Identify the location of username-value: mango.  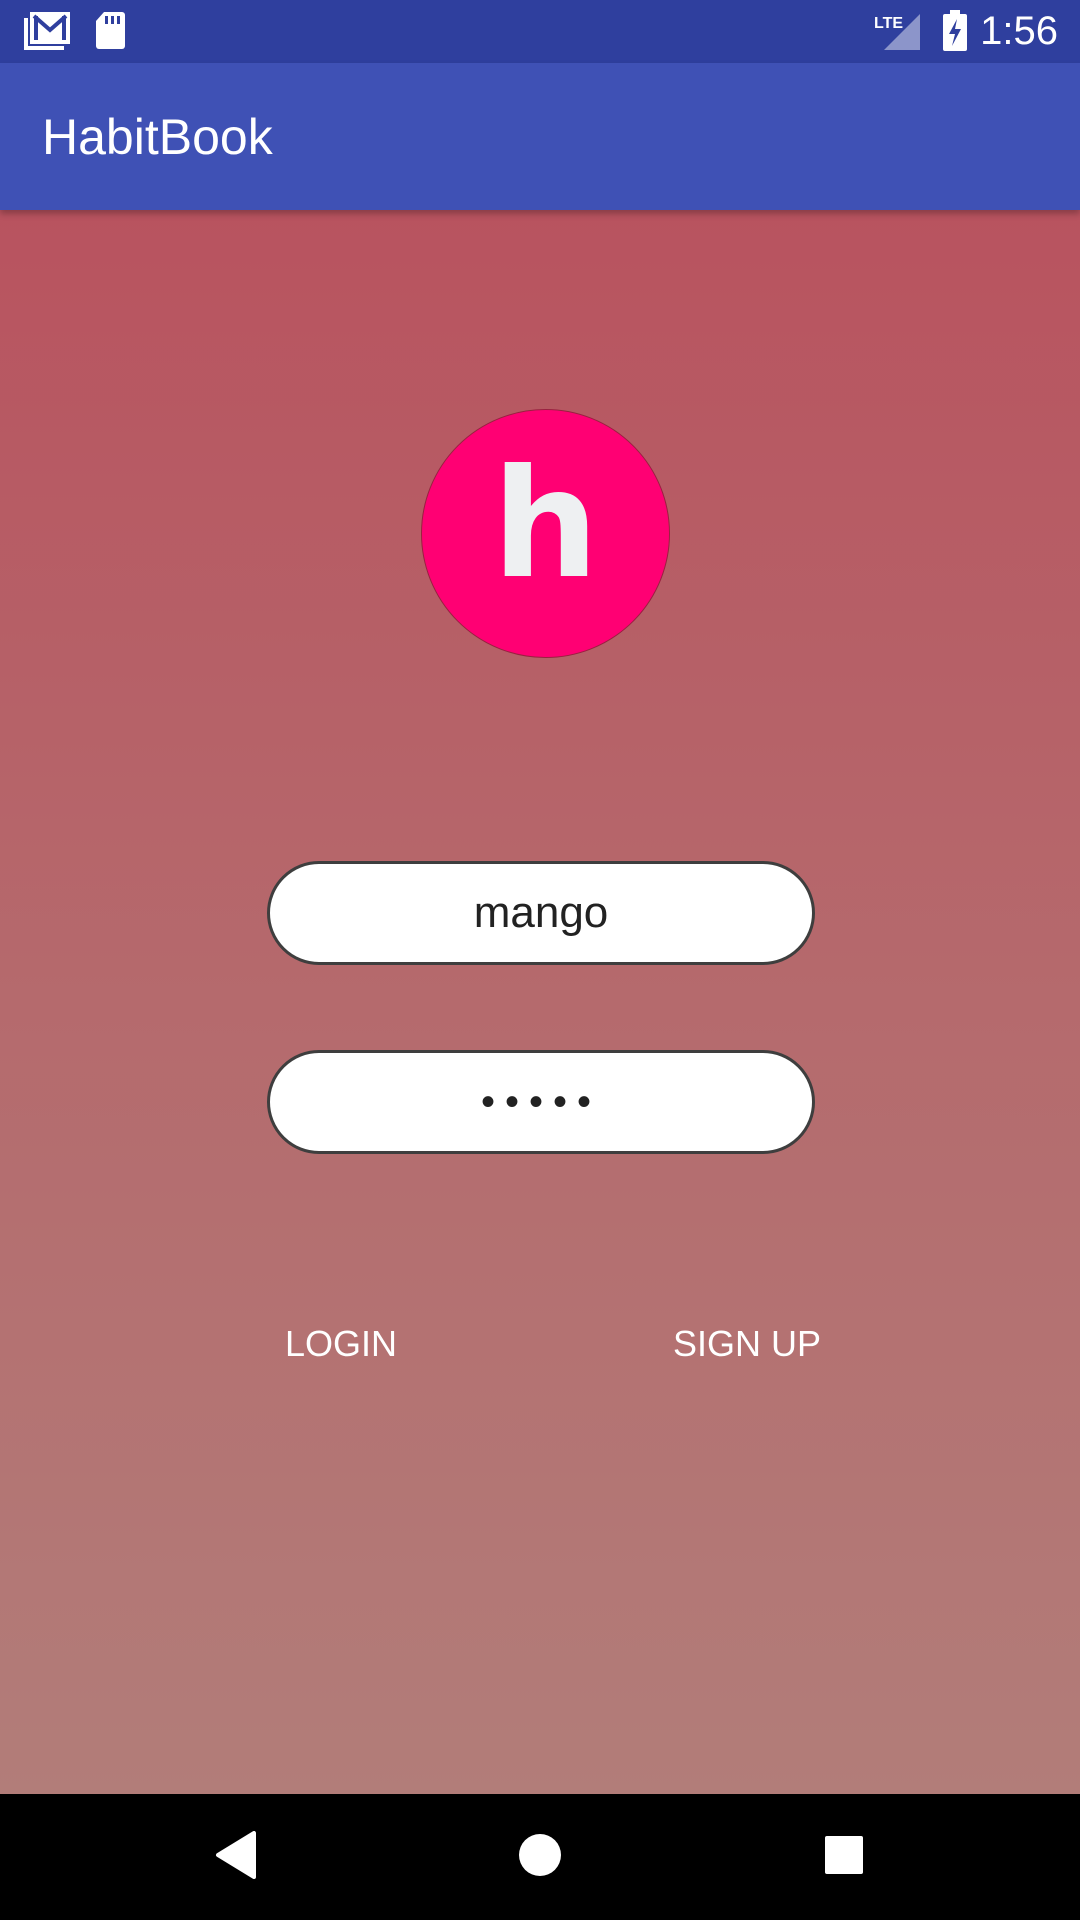
(541, 912).